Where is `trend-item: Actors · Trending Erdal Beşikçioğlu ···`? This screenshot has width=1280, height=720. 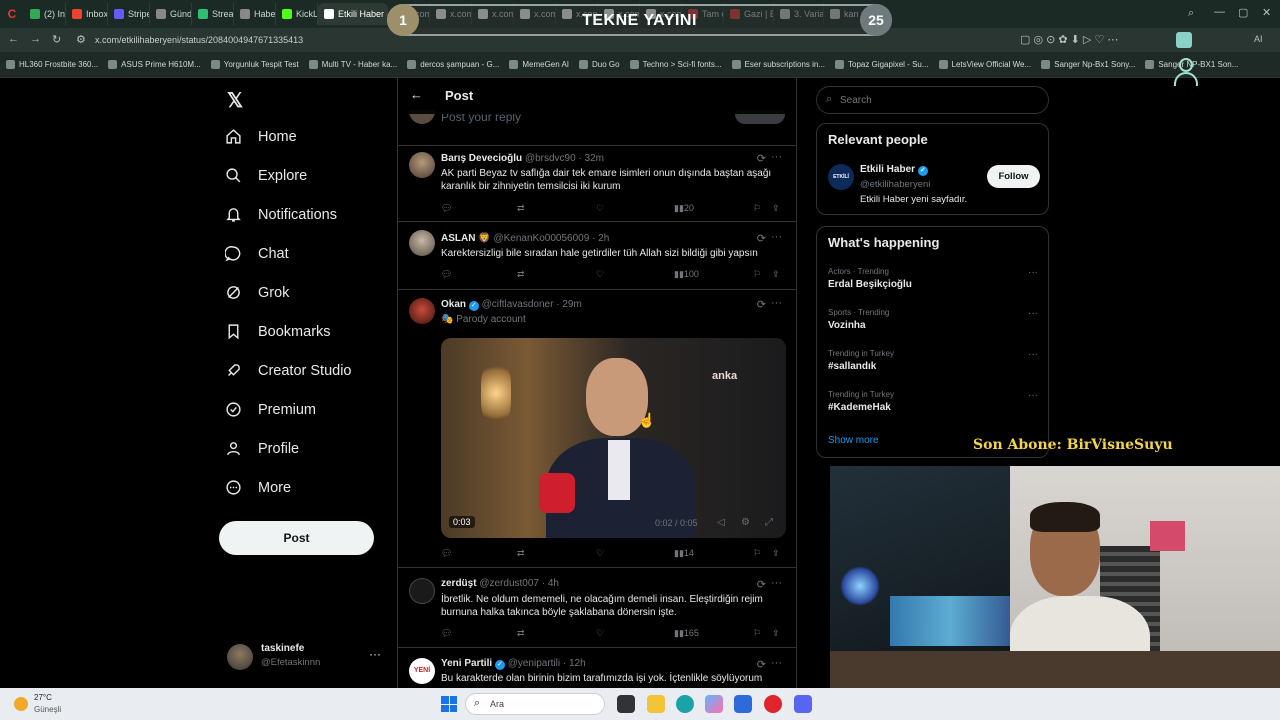
trend-item: Actors · Trending Erdal Beşikçioğlu ··· is located at coordinates (933, 278).